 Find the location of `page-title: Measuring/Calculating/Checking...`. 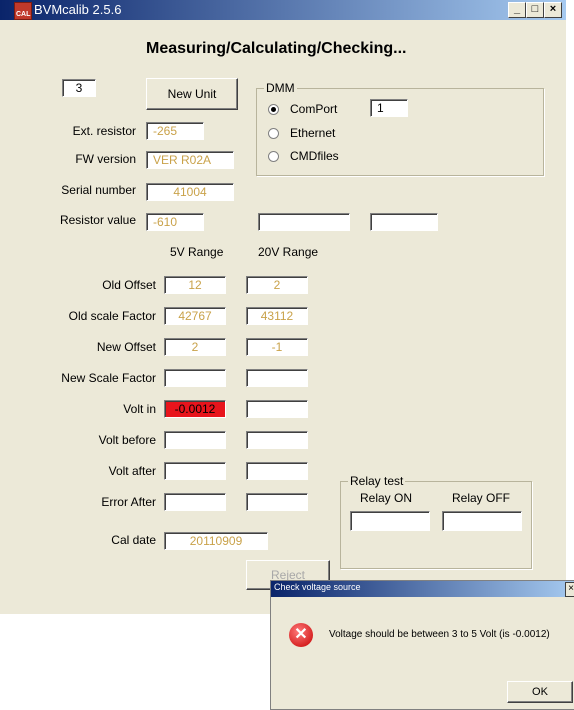

page-title: Measuring/Calculating/Checking... is located at coordinates (276, 48).